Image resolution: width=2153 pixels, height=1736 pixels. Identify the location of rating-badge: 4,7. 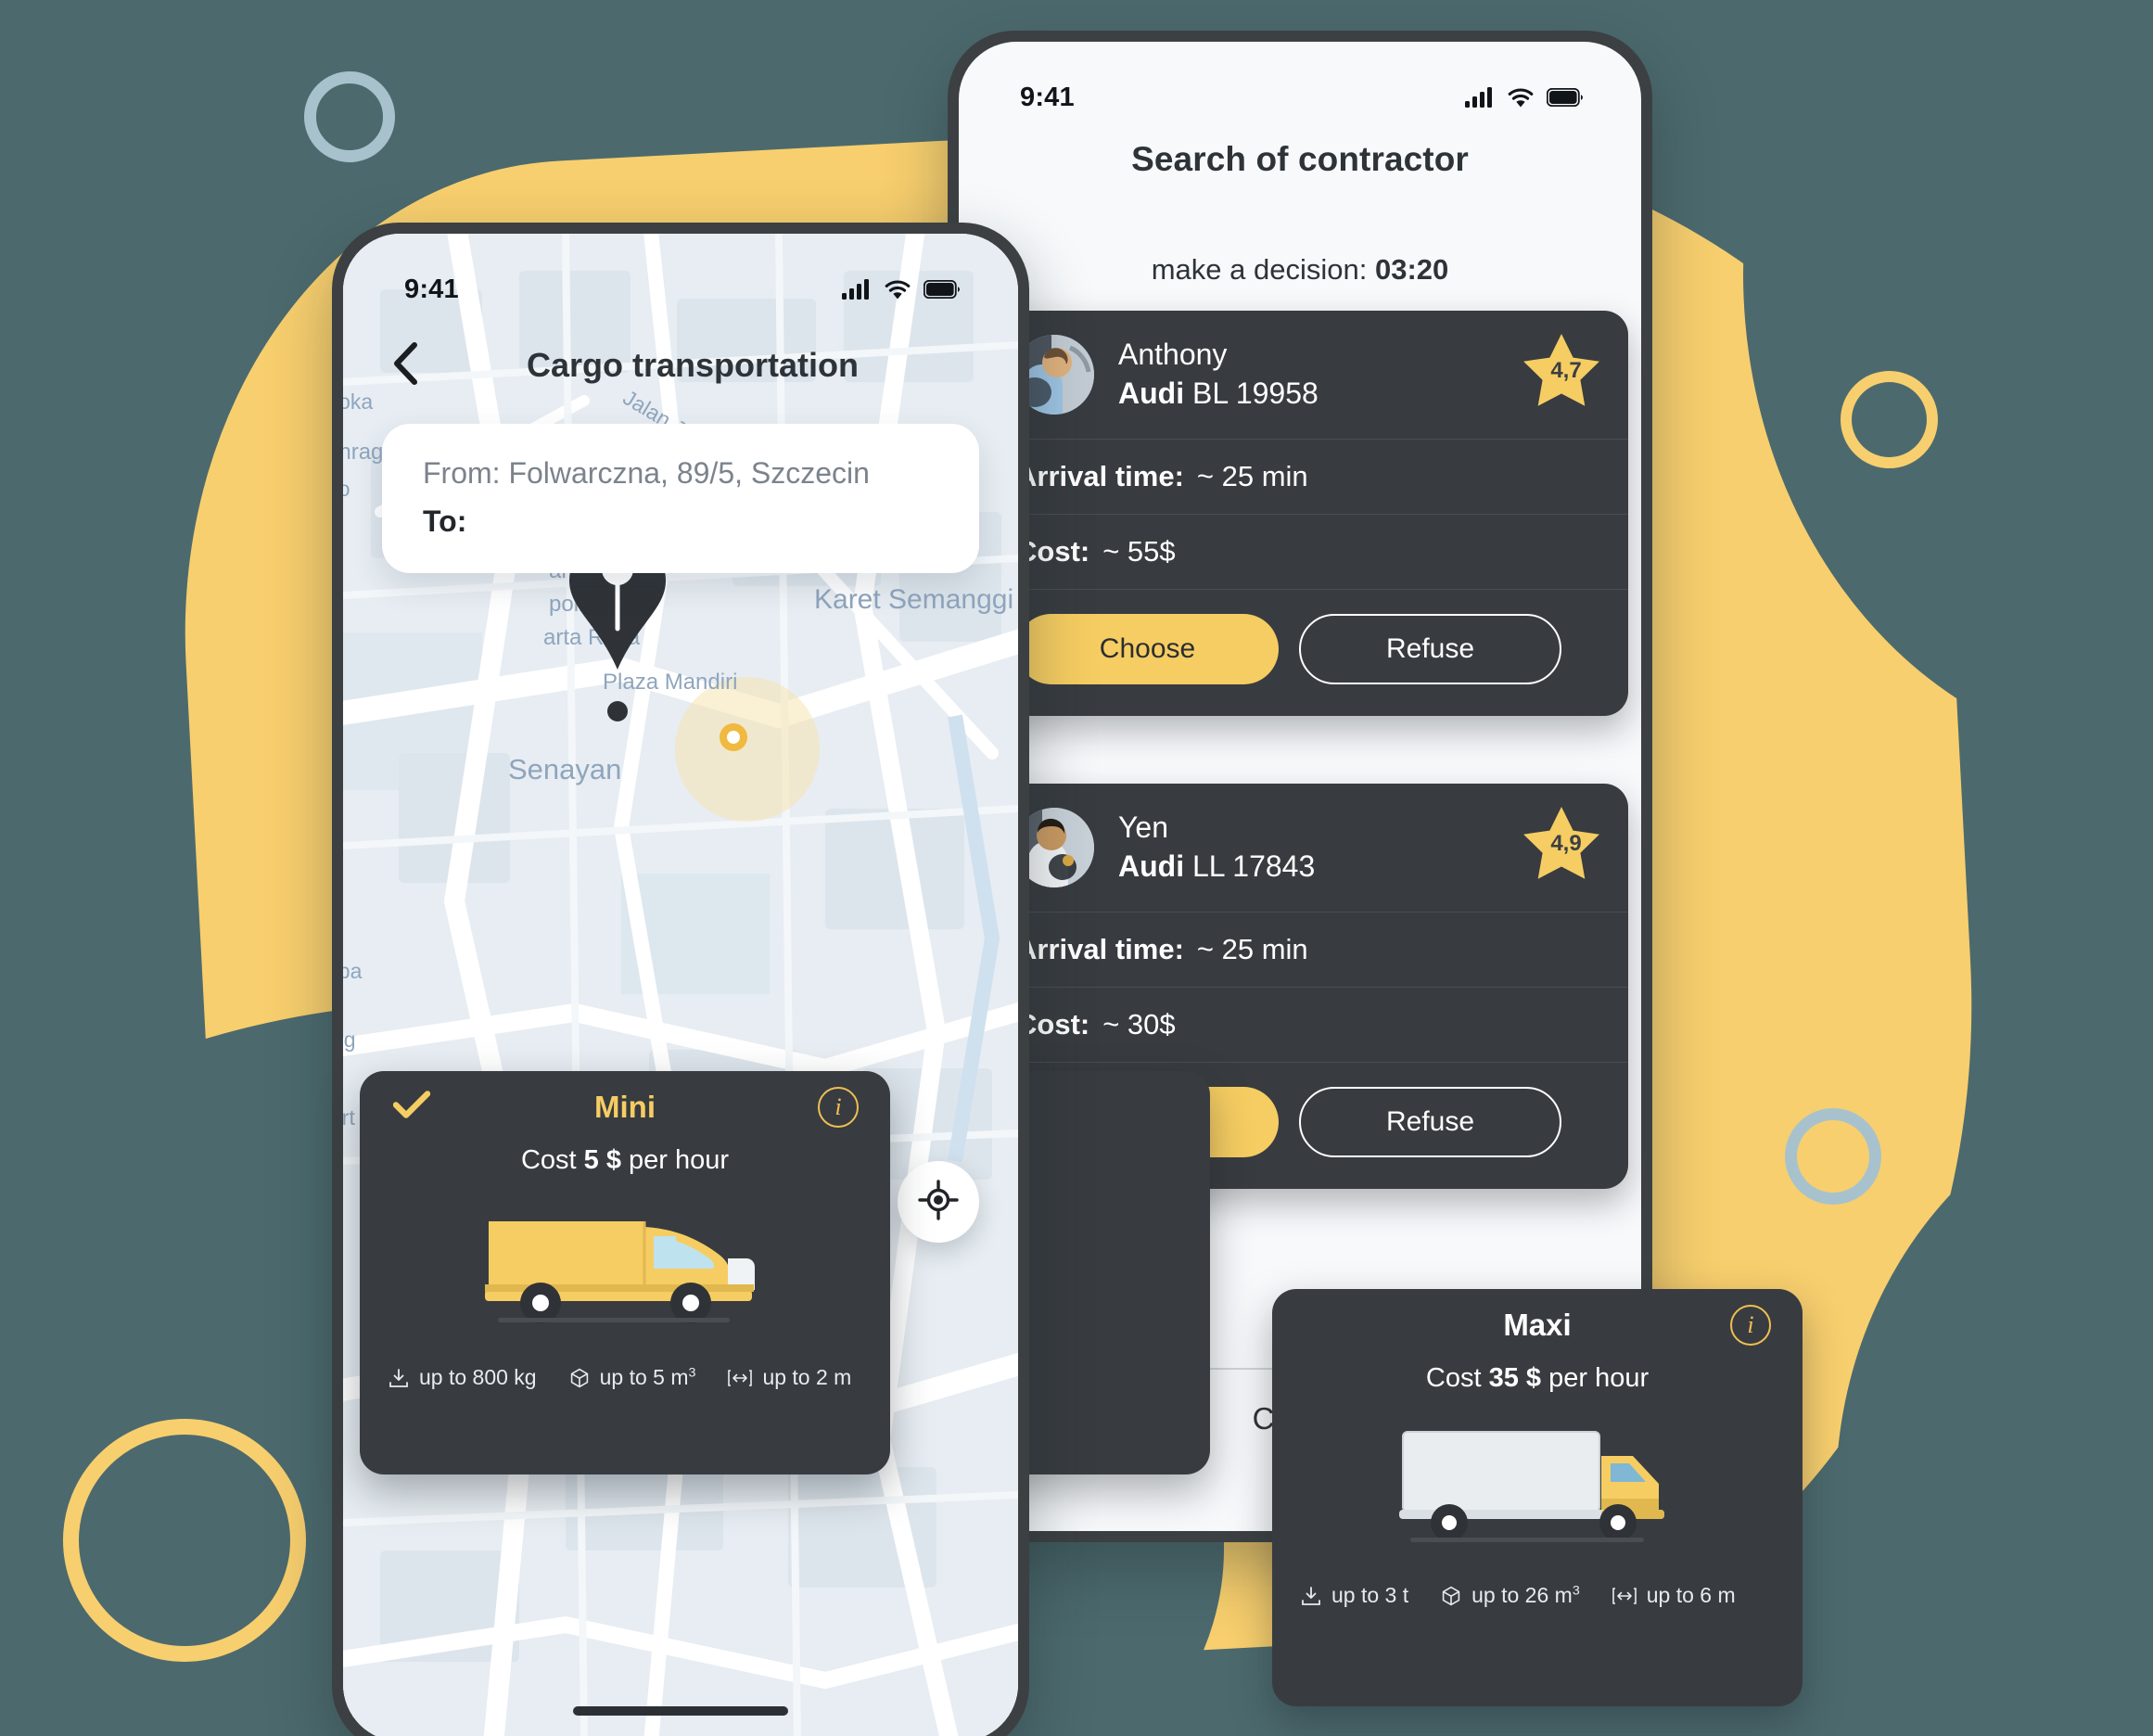
(1561, 373).